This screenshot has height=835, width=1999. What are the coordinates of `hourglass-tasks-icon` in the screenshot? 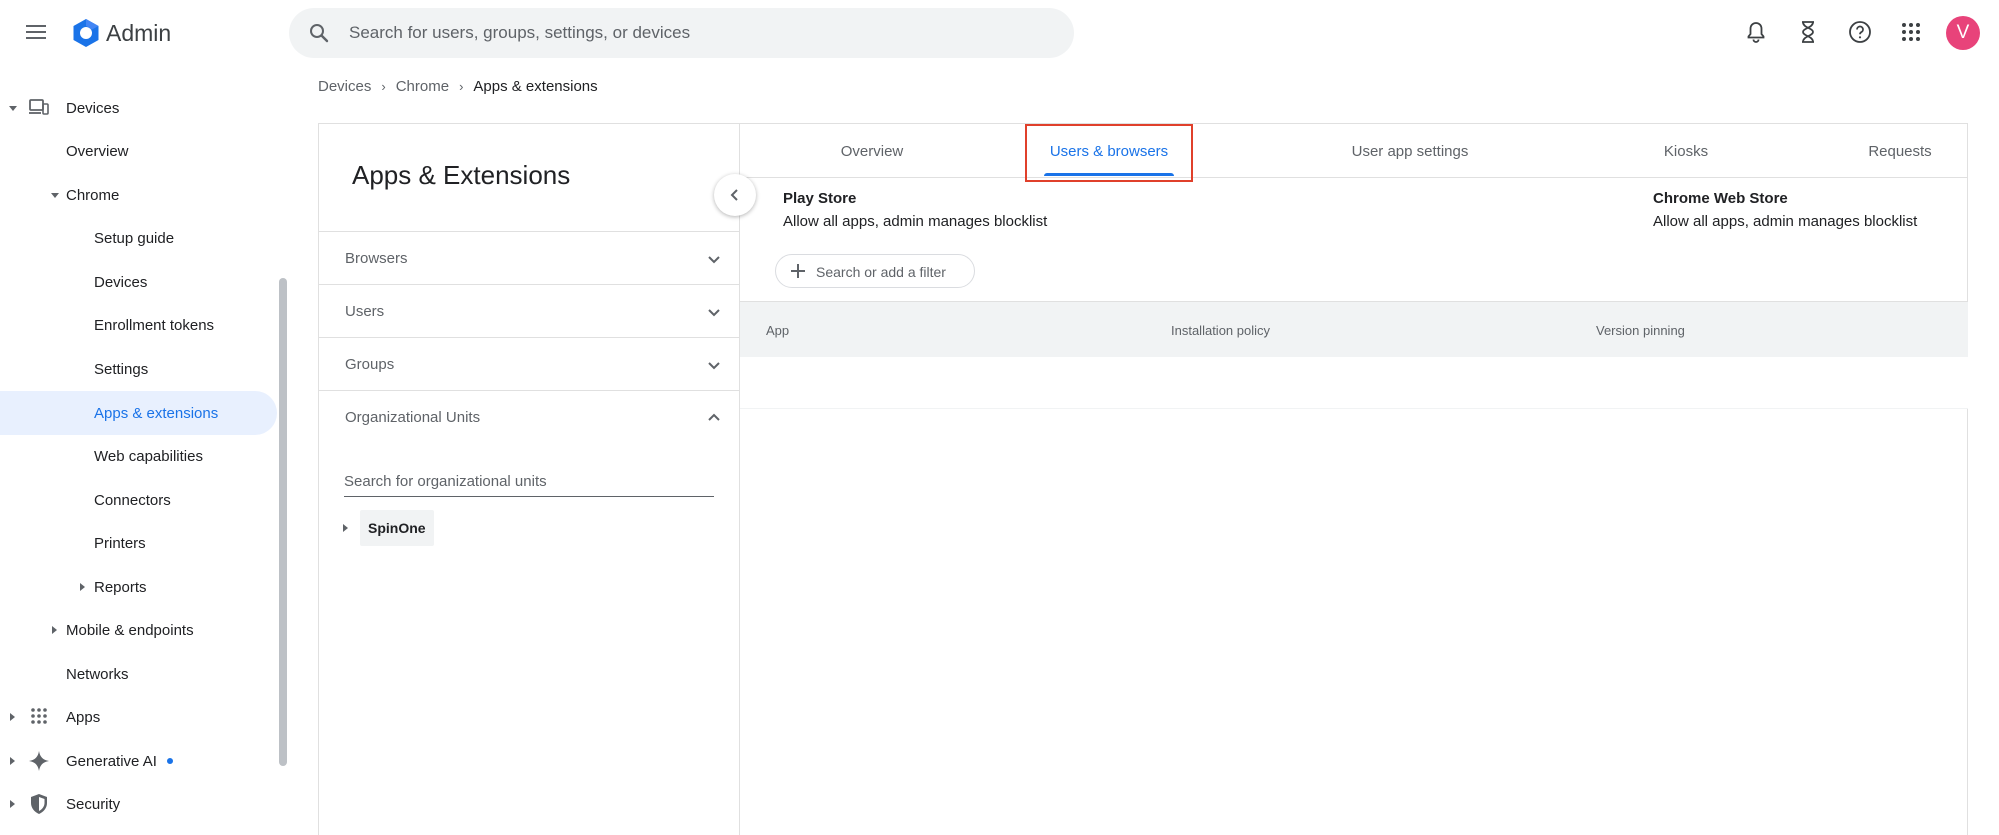 It's located at (1808, 32).